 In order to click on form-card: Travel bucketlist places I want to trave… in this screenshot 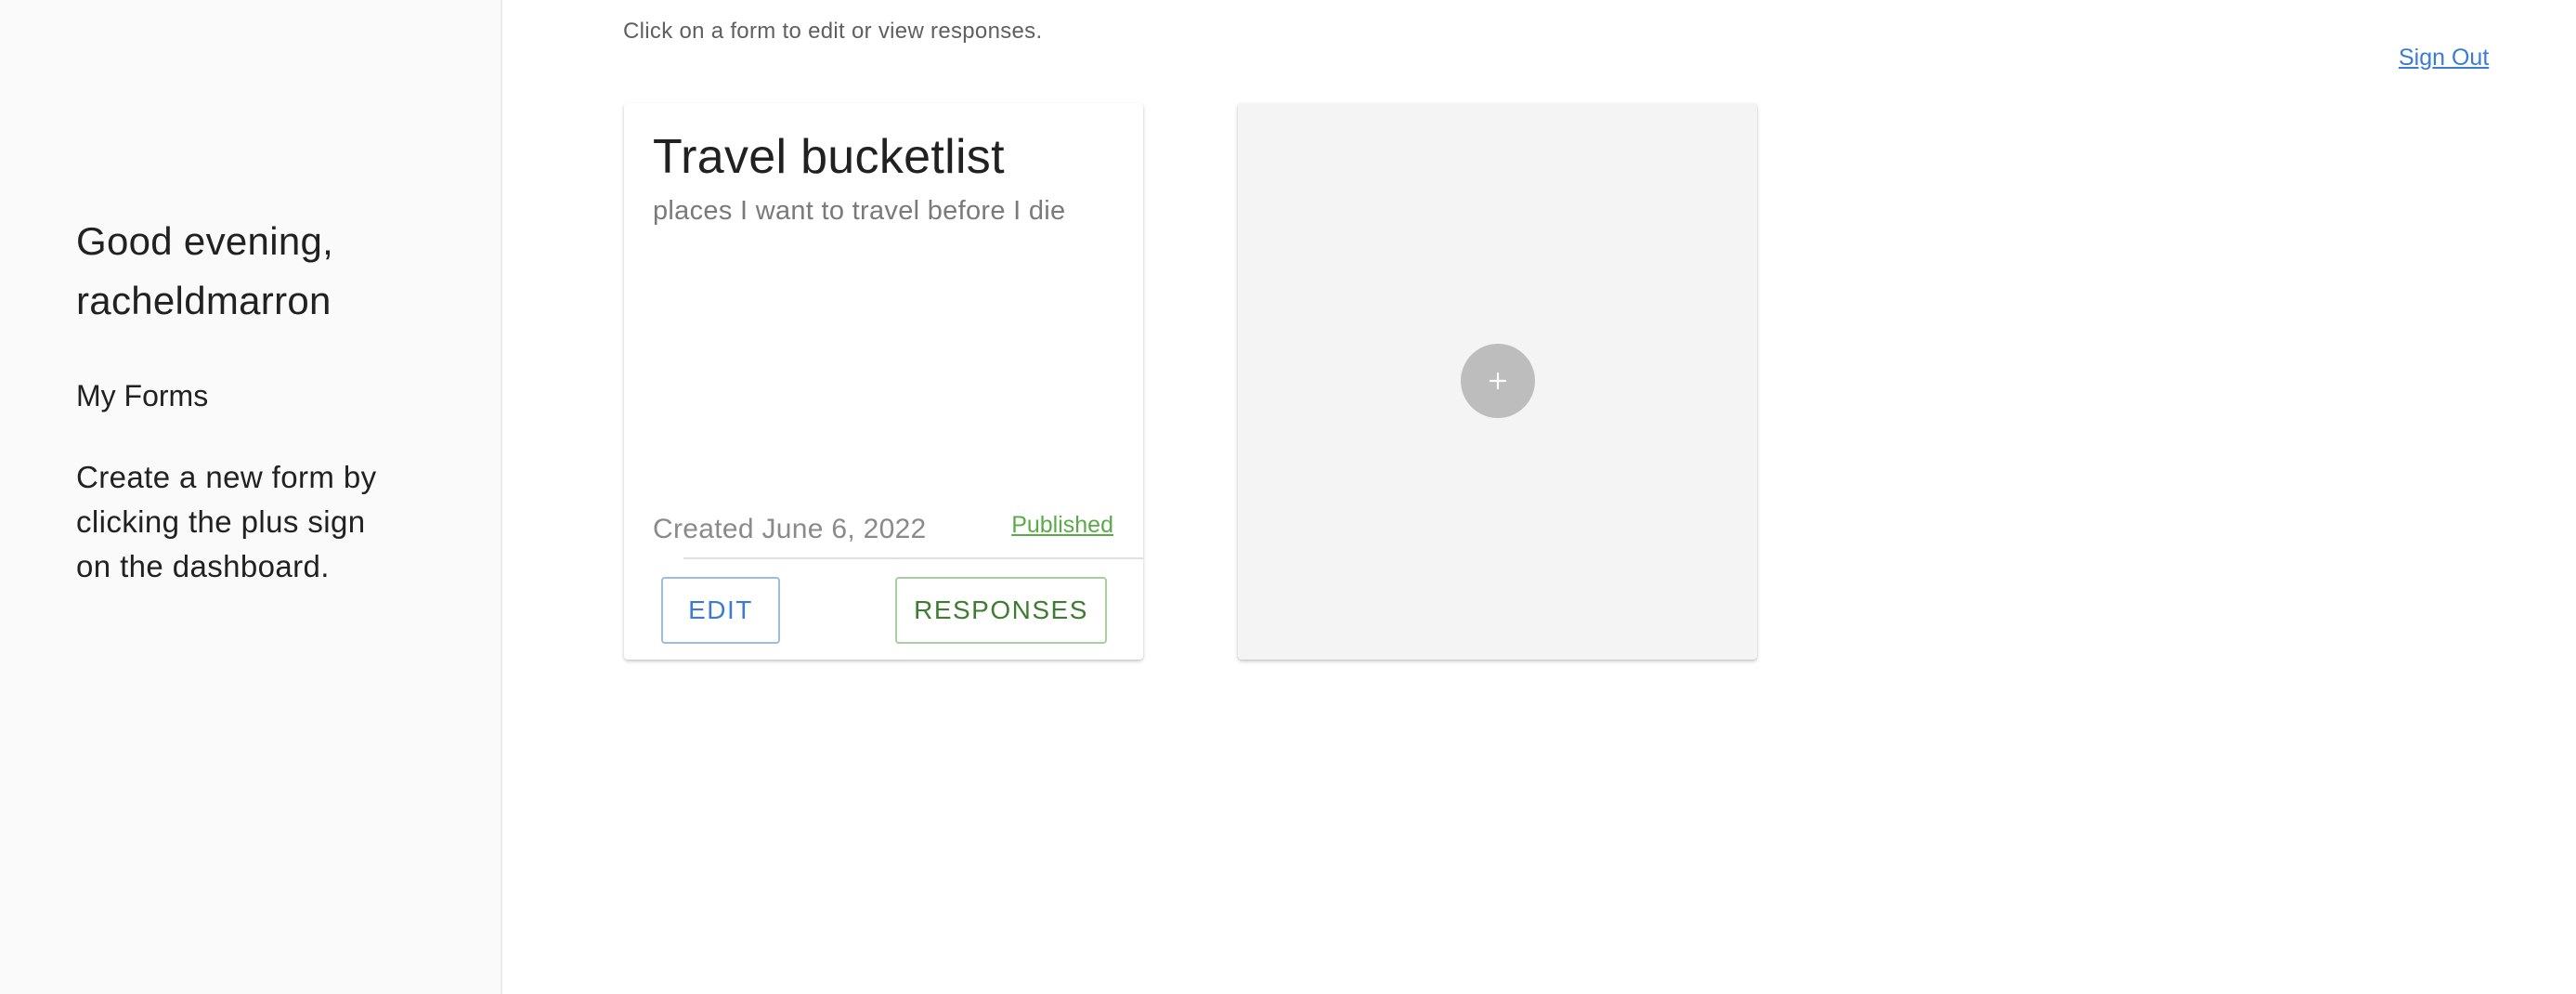, I will do `click(883, 382)`.